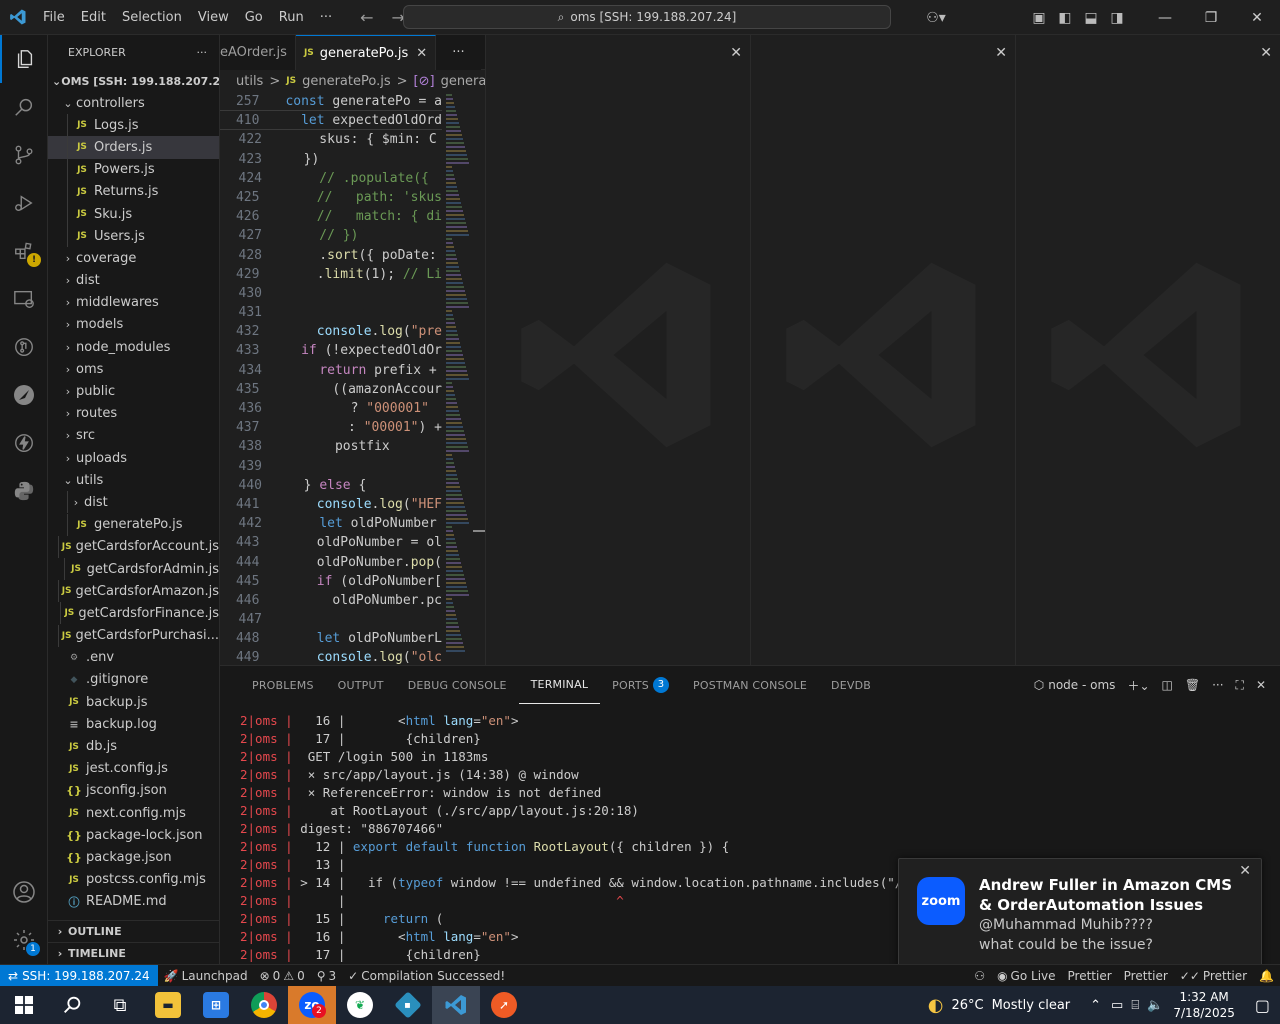 The height and width of the screenshot is (1024, 1280). Describe the element at coordinates (504, 1005) in the screenshot. I see `postman-taskbar-icon: ➚` at that location.